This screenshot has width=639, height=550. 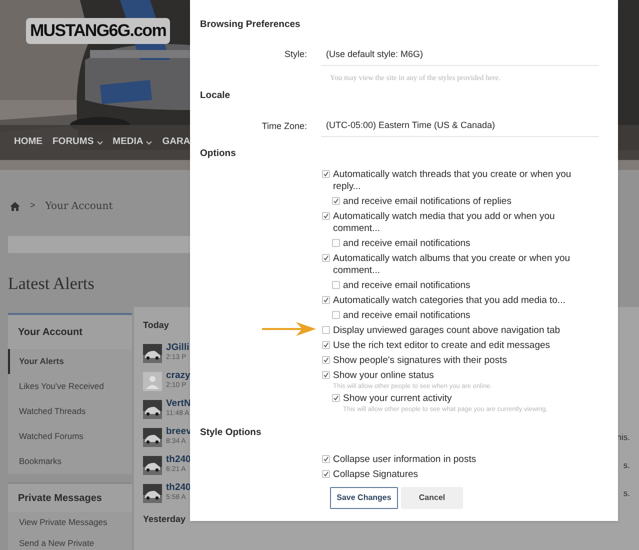 I want to click on sidebar-item: Send a New Private, so click(x=70, y=541).